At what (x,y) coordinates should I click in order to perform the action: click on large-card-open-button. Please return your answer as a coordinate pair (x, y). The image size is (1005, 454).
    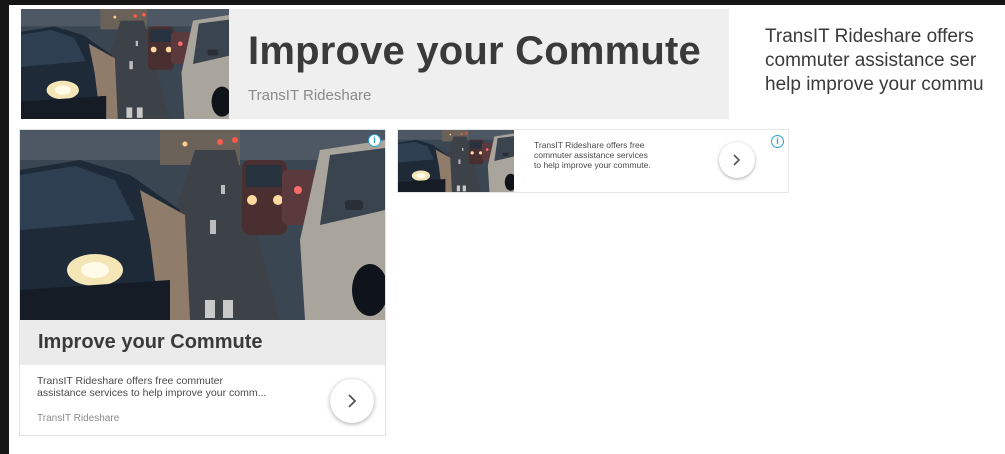
    Looking at the image, I should click on (352, 401).